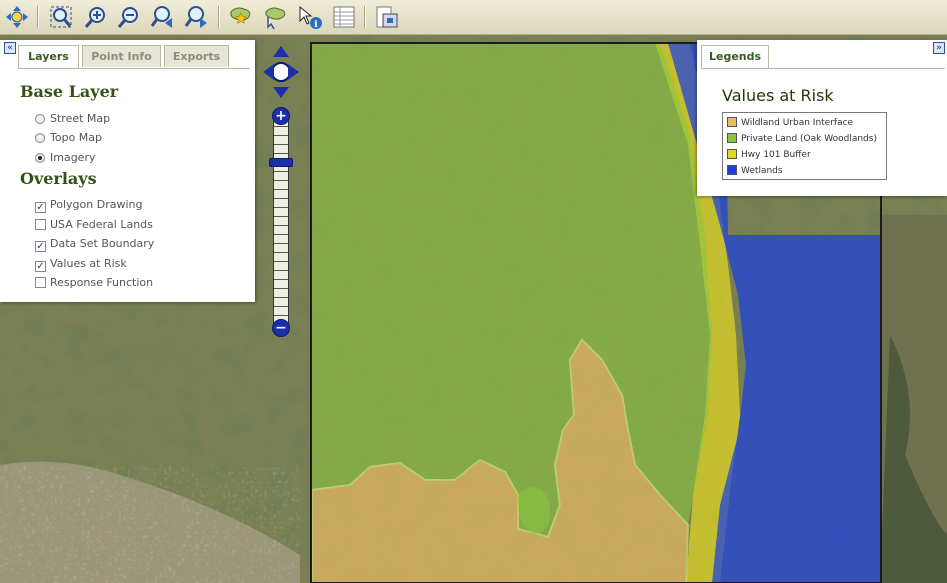 The width and height of the screenshot is (947, 583). I want to click on legend-item-hwy: Hwy 101 Buffer, so click(769, 155).